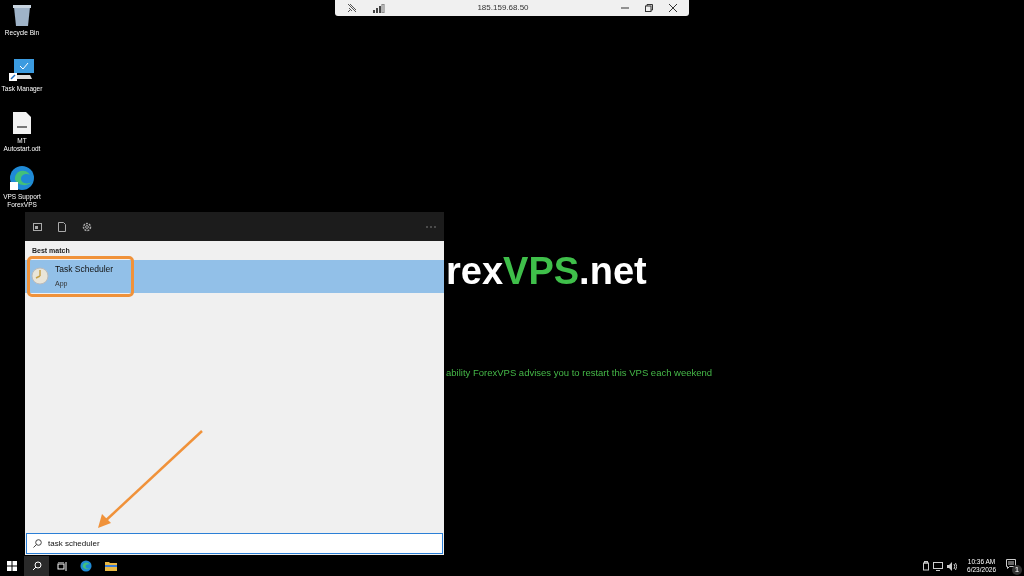 This screenshot has width=1024, height=576. Describe the element at coordinates (22, 70) in the screenshot. I see `monitor-icon` at that location.